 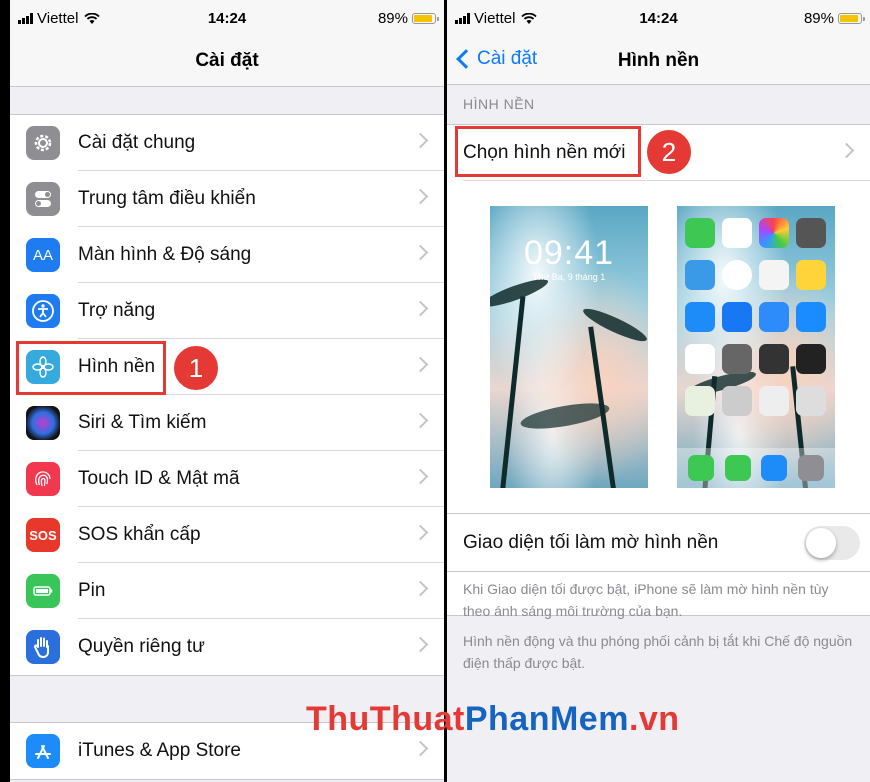 I want to click on dark-dim-group: Giao diện tối làm mờ hình nền, so click(x=658, y=542).